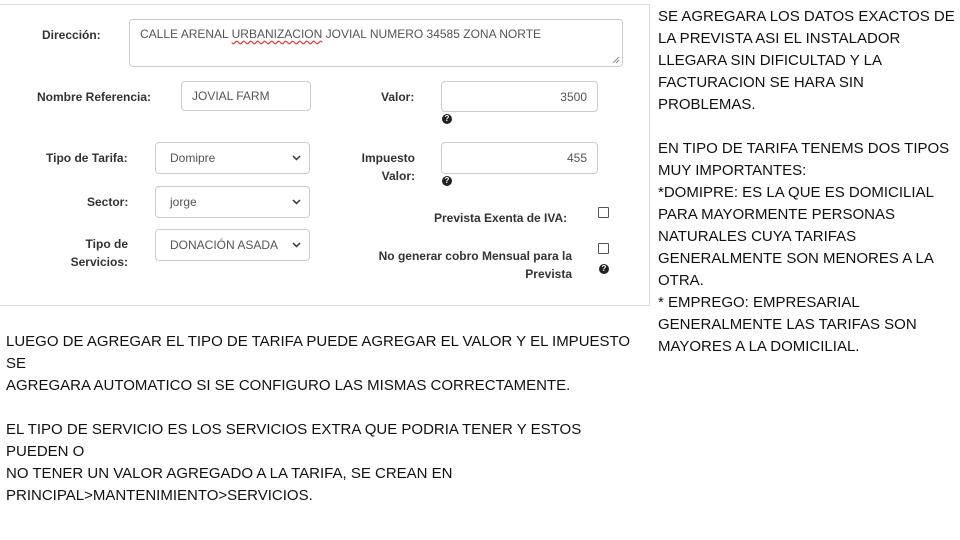 The height and width of the screenshot is (540, 960). Describe the element at coordinates (99, 253) in the screenshot. I see `tipo-servicios-label: Tipo de Servicios:` at that location.